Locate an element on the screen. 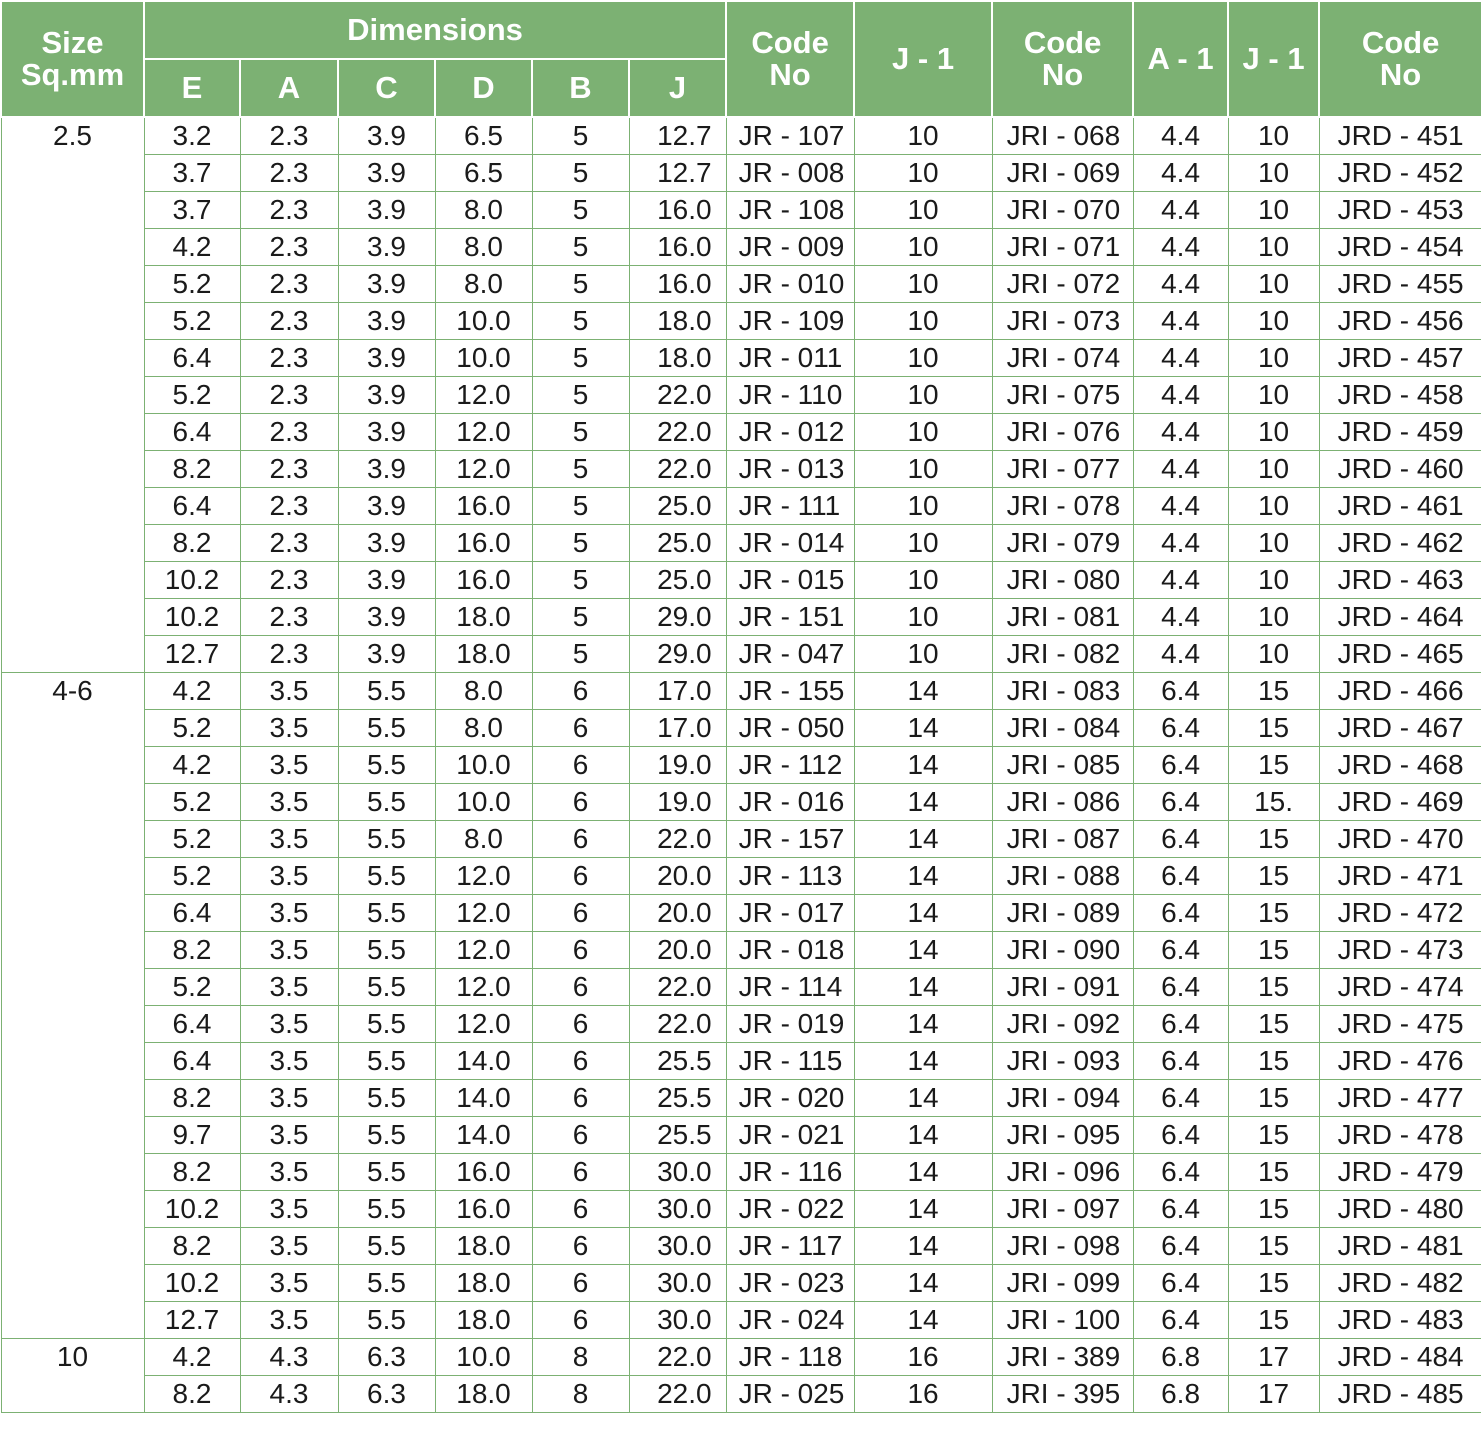 The height and width of the screenshot is (1445, 1481). header-dim-e: E is located at coordinates (192, 88).